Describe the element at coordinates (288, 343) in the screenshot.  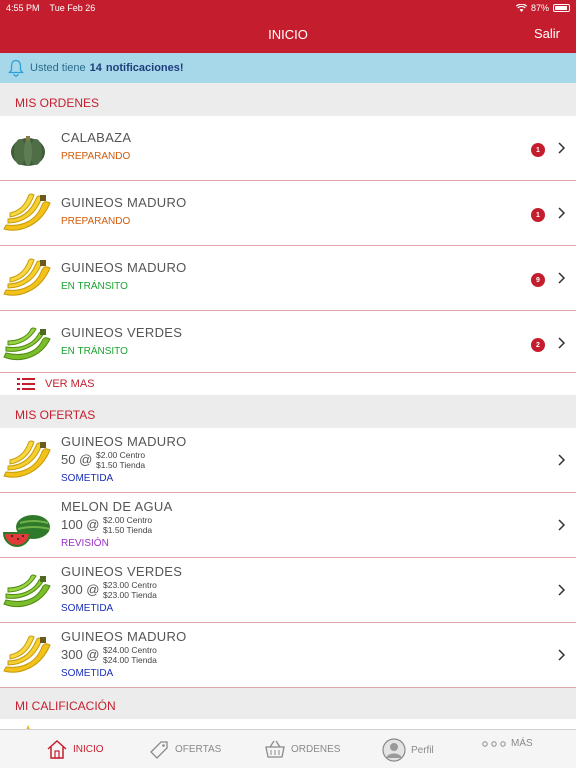
I see `order-row: GUINEOS VERDES EN TRÁNSITO 2` at that location.